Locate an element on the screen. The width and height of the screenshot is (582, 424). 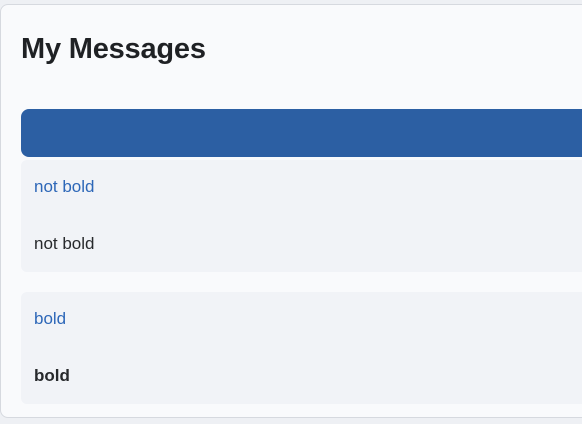
message-title-link: not bold is located at coordinates (64, 187).